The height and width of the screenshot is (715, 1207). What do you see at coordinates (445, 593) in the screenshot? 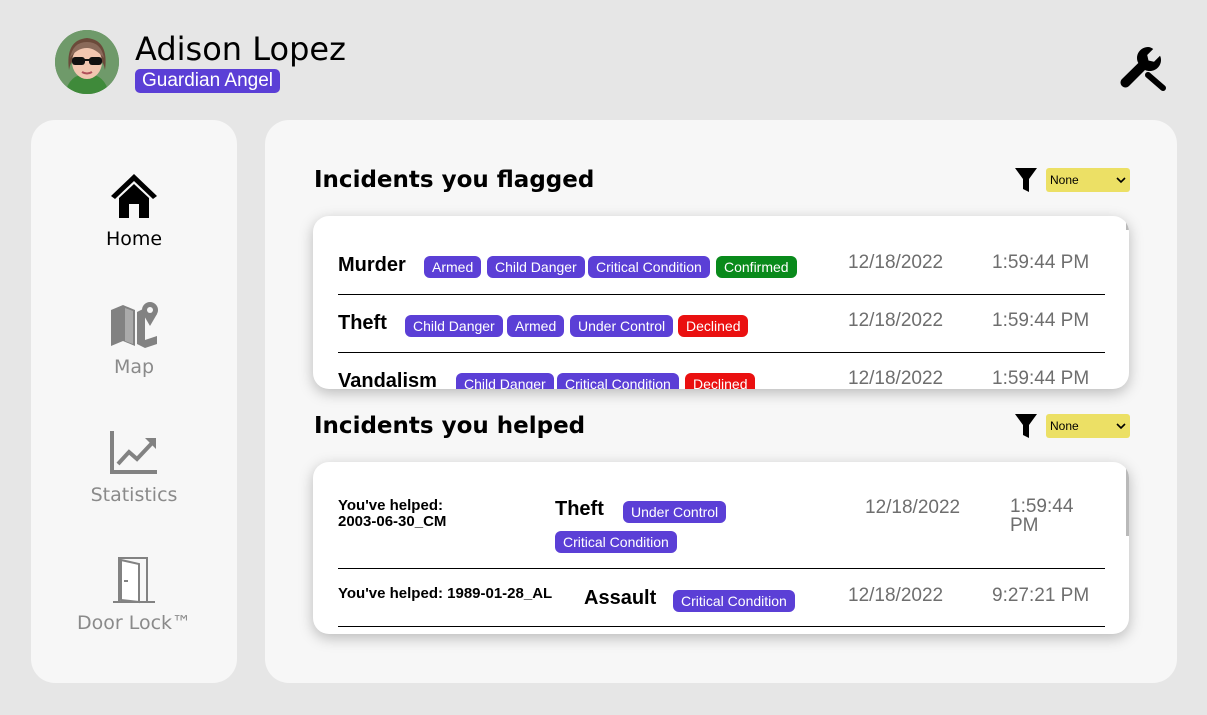
I see `helped-reference: You've helped: 1989-01-28_AL` at bounding box center [445, 593].